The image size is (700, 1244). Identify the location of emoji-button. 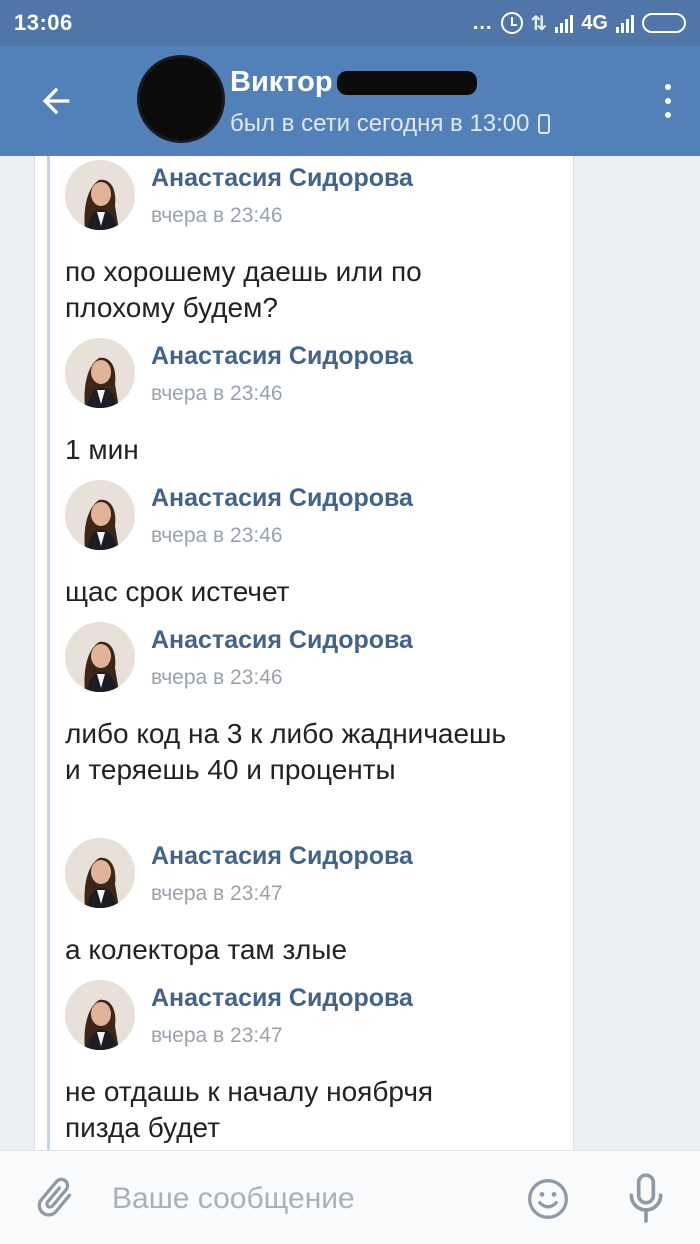
(548, 1199).